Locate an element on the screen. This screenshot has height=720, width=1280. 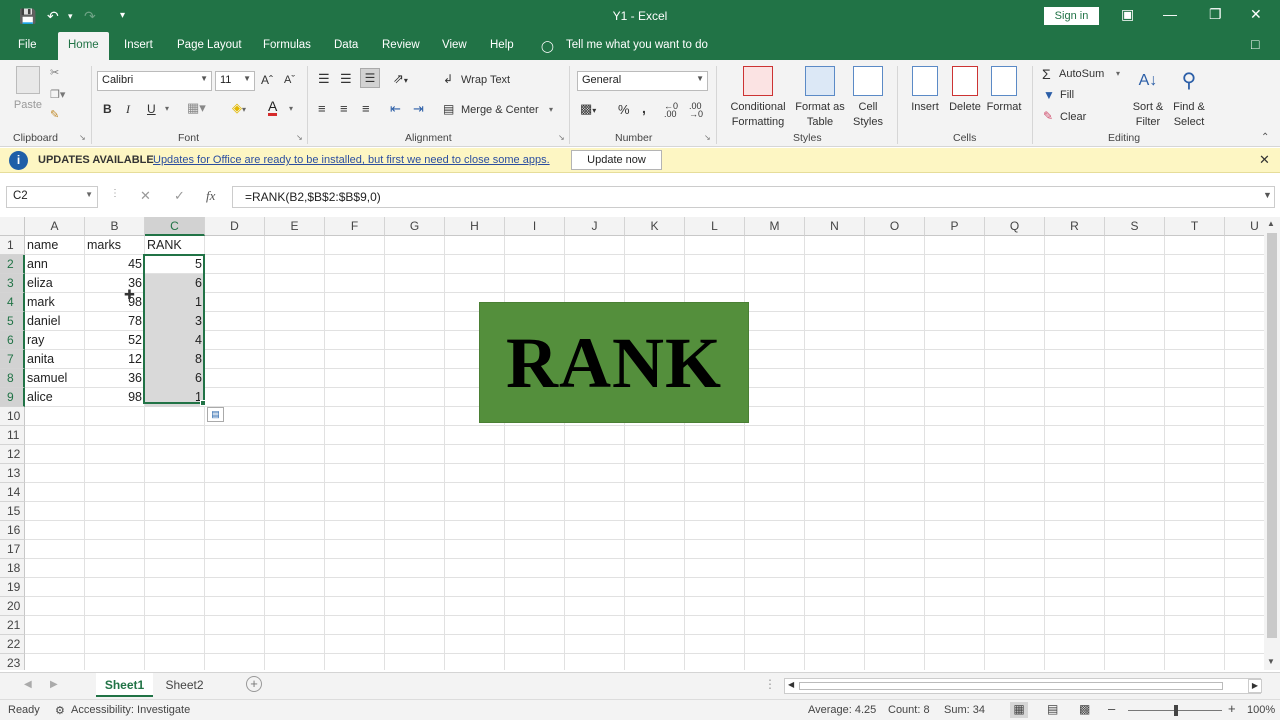
cell-a5: daniel is located at coordinates (54, 321).